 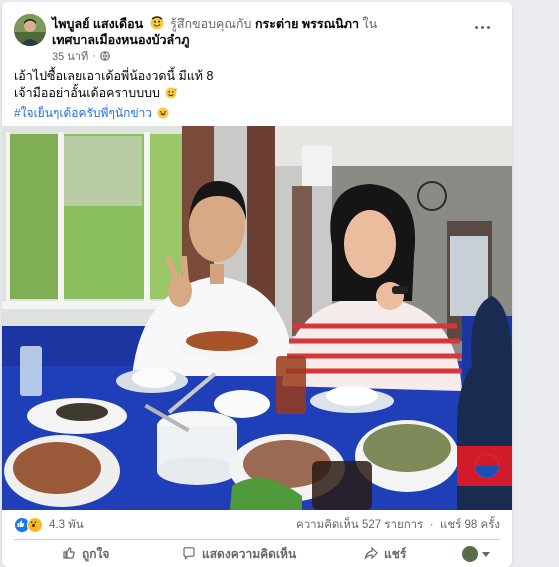 I want to click on smiling-hearts-icon, so click(x=171, y=93).